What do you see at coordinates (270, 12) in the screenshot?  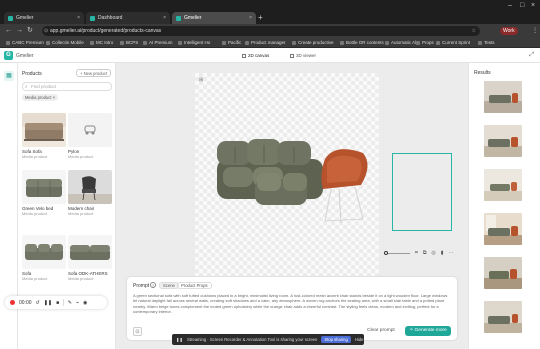 I see `browser-tab-strip: Gmelier × Dashboard × Gmelier × + – □ ×` at bounding box center [270, 12].